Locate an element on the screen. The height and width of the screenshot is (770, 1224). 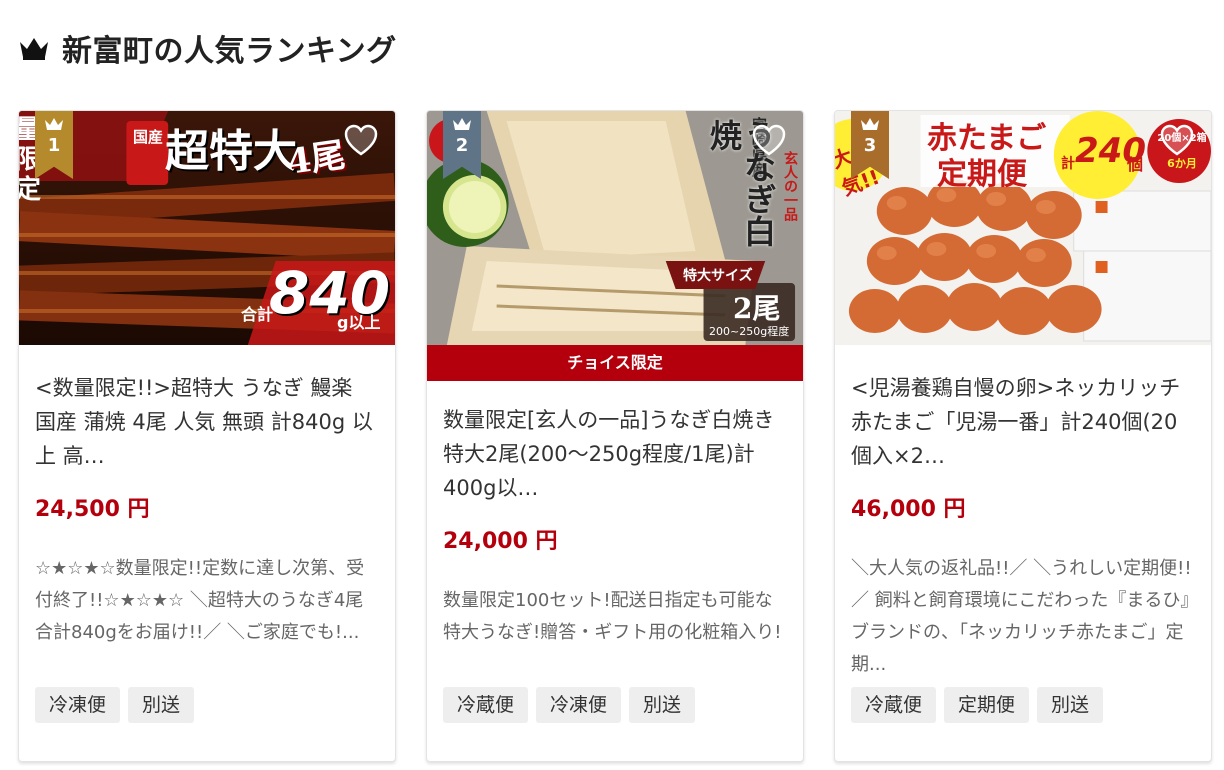
tag-list: 冷蔵便 冷凍便 別送 is located at coordinates (615, 705).